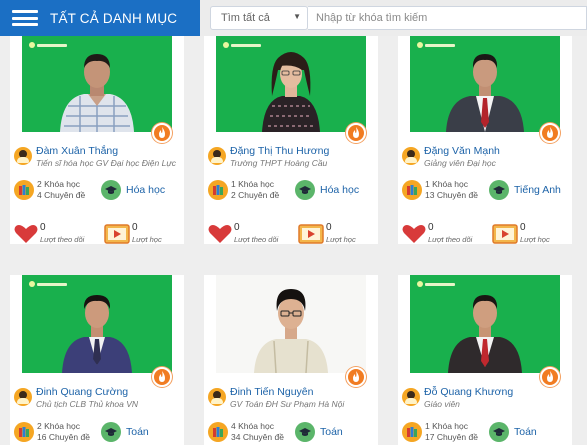  What do you see at coordinates (287, 392) in the screenshot?
I see `teacher-name-link: Đinh Tiến Nguyên` at bounding box center [287, 392].